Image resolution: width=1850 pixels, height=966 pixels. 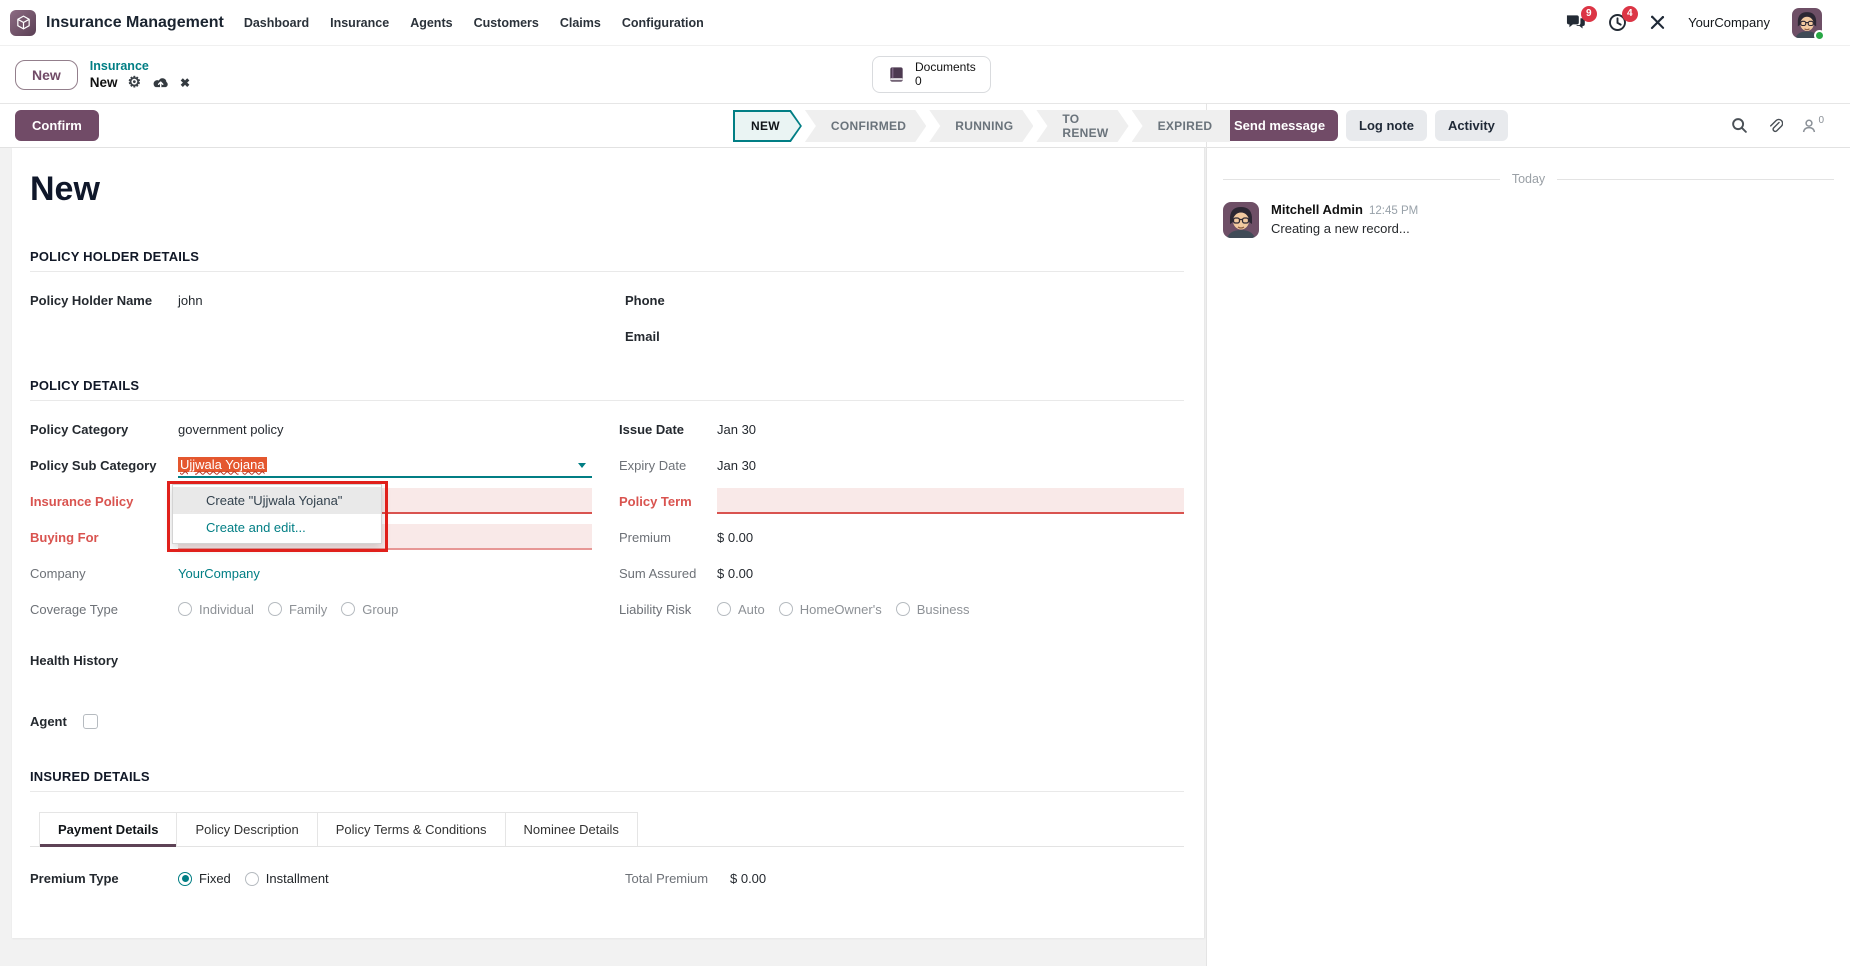 I want to click on dropdown-create-option: Create "Ujjwala Yojana", so click(x=277, y=500).